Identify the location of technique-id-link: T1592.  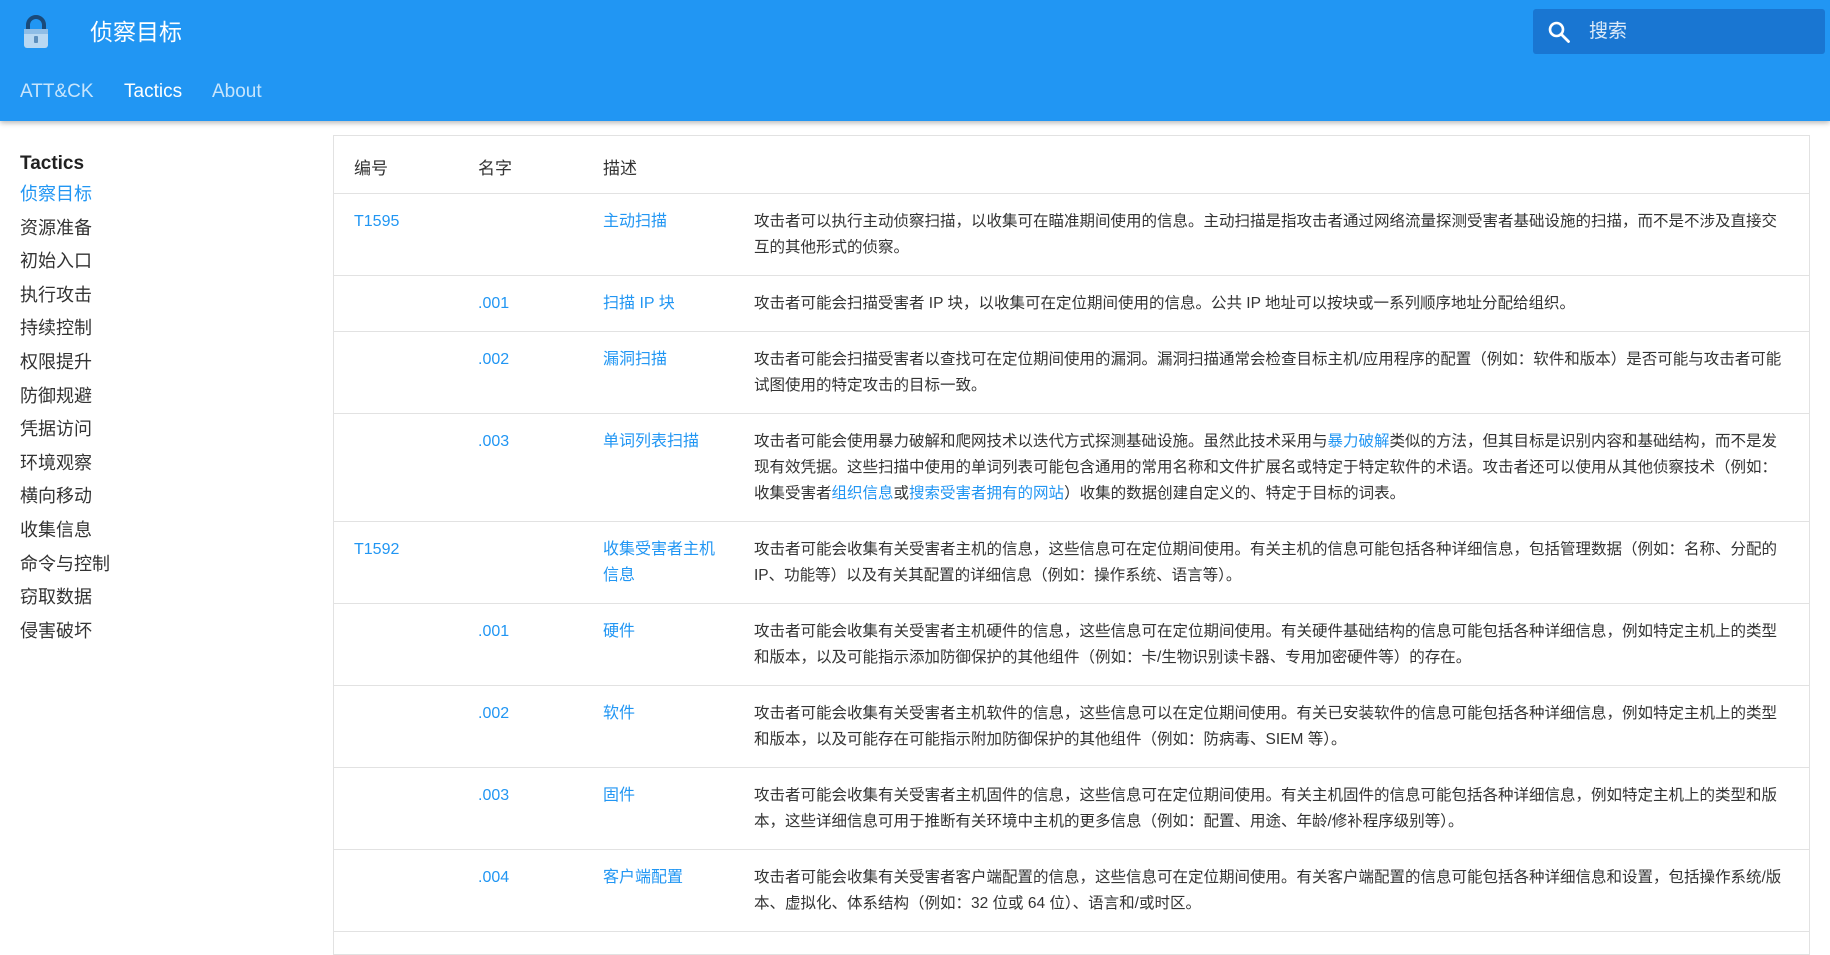
(376, 550).